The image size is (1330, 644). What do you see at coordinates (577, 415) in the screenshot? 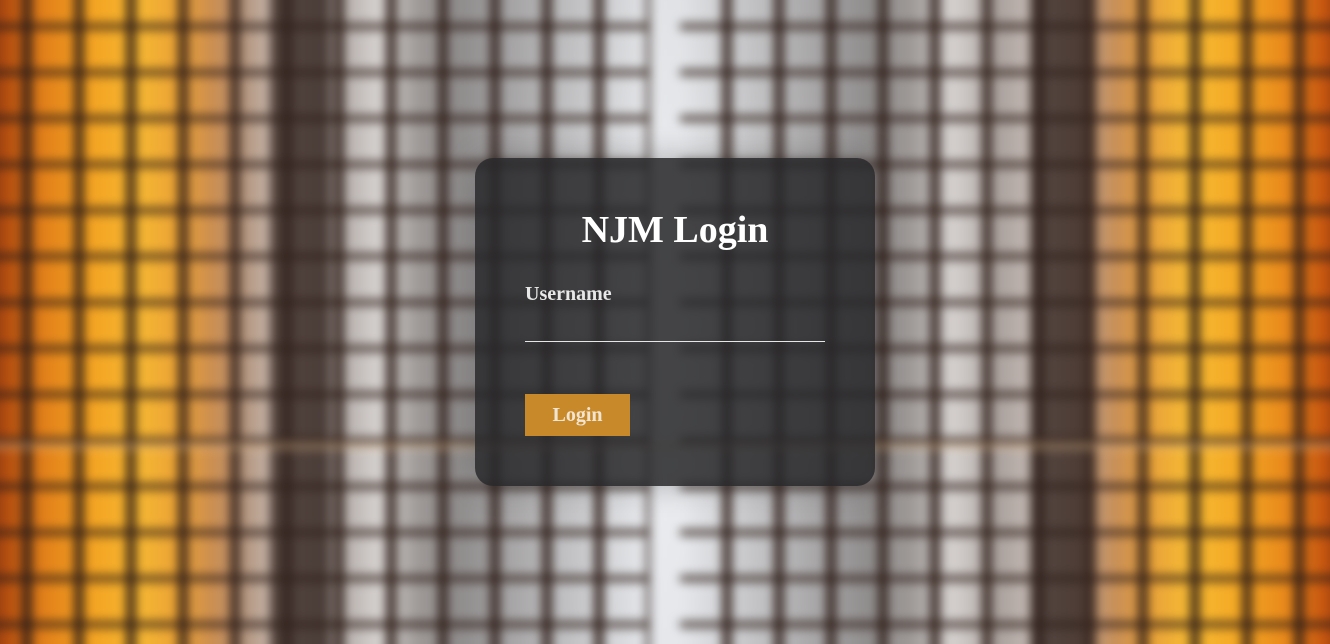
I see `login-button: Login` at bounding box center [577, 415].